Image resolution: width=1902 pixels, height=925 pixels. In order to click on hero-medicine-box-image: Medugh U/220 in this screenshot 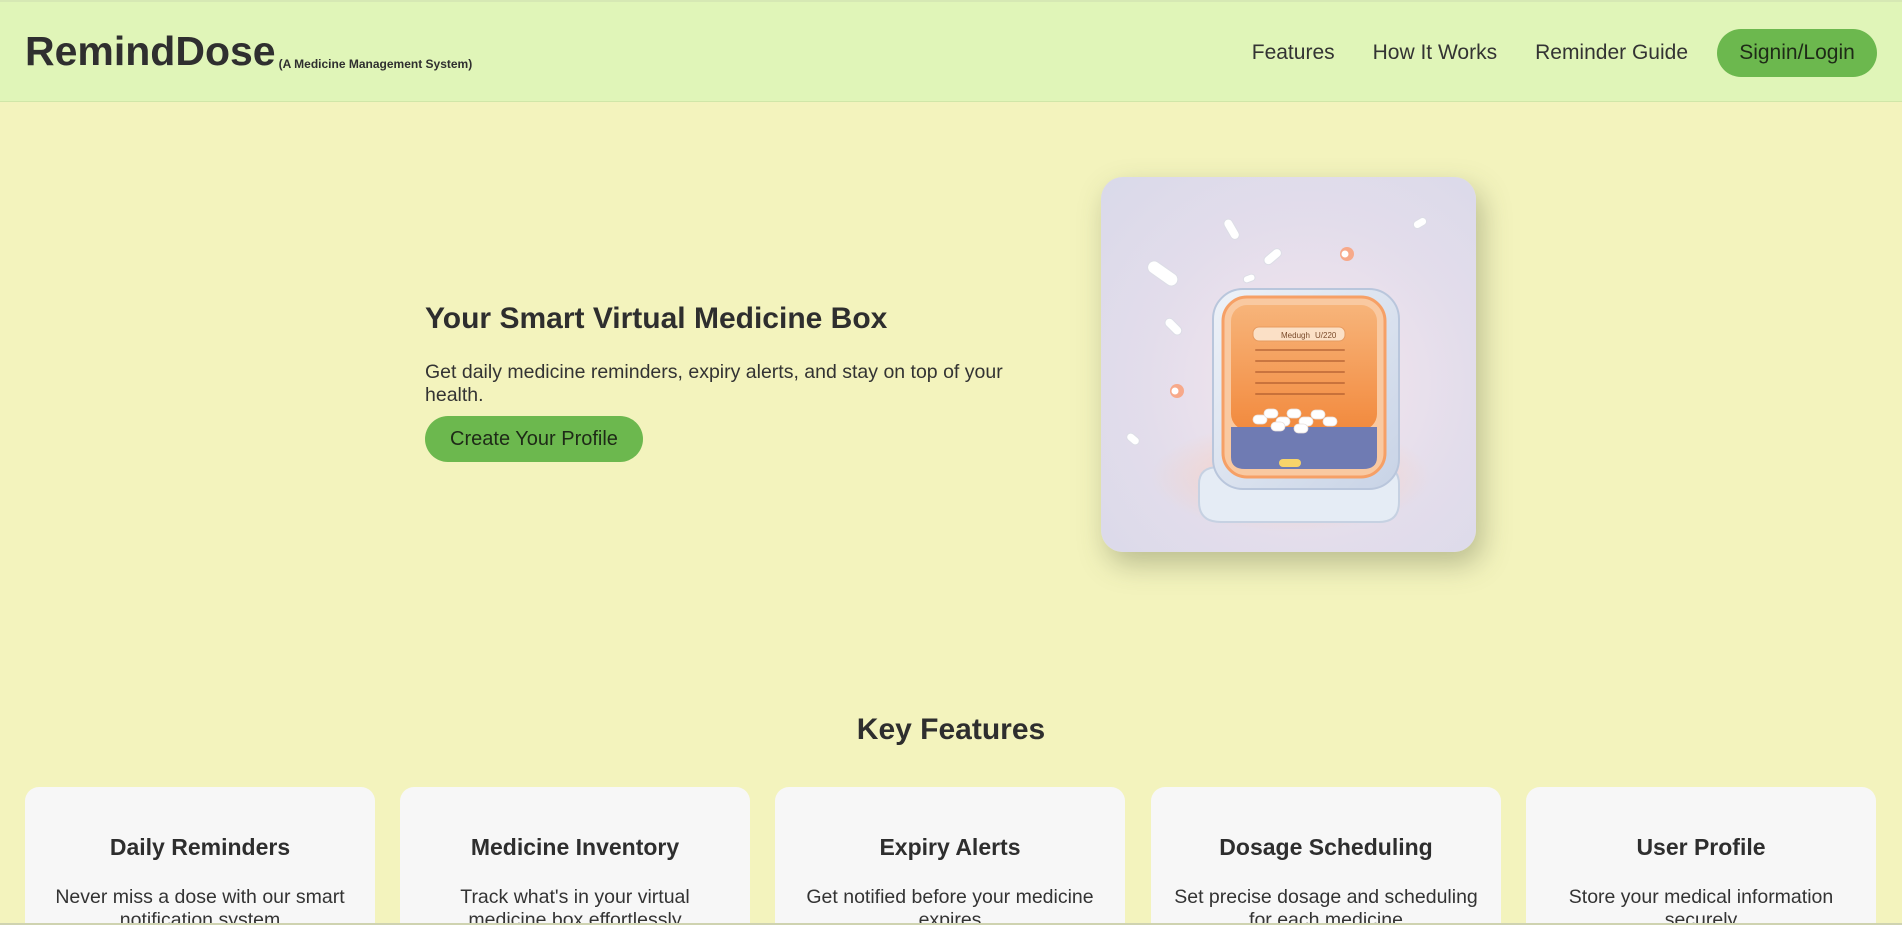, I will do `click(1288, 364)`.